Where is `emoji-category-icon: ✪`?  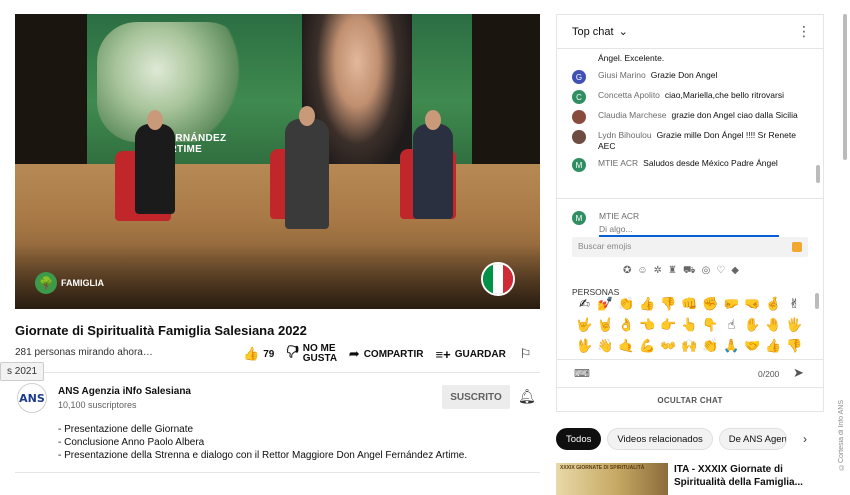
emoji-category-icon: ✪ is located at coordinates (627, 271).